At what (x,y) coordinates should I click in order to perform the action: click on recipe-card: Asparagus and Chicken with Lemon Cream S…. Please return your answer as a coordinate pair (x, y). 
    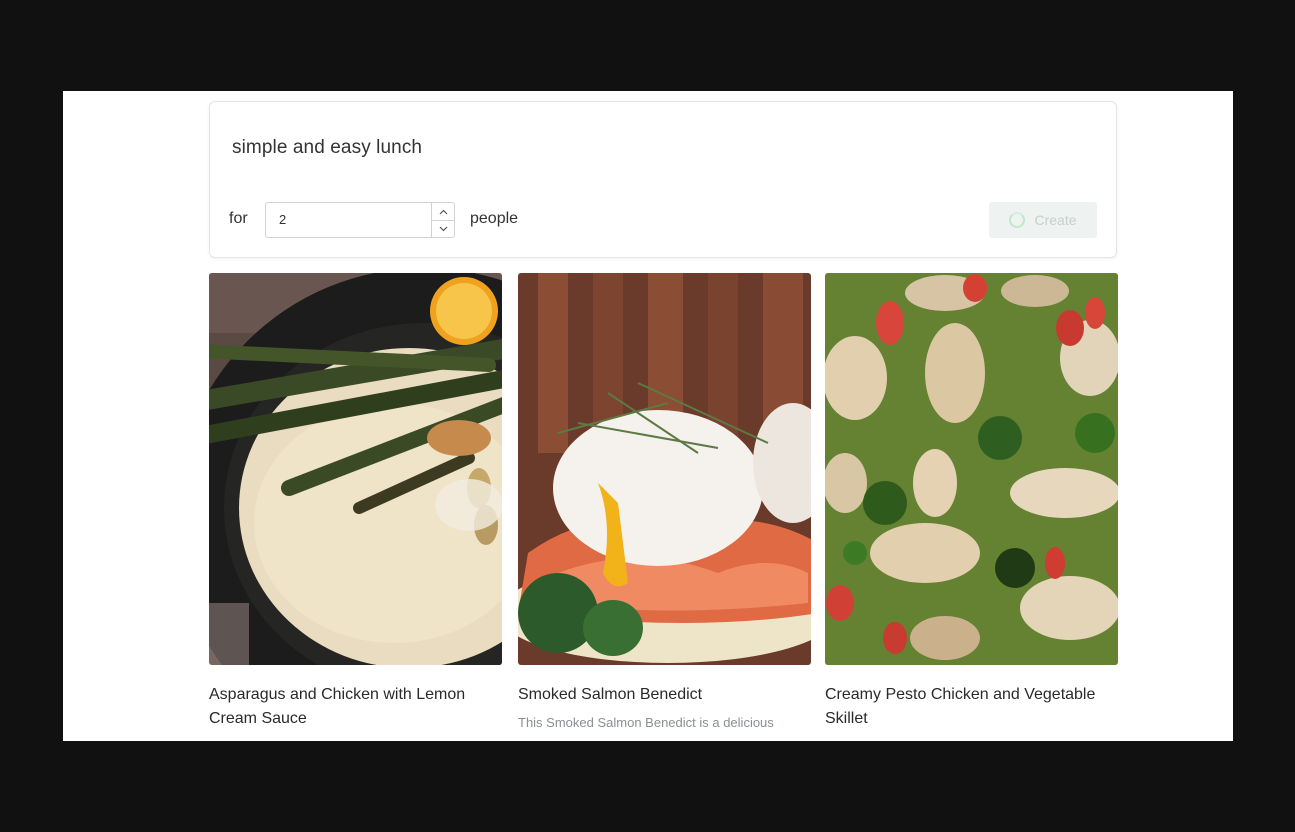
    Looking at the image, I should click on (355, 502).